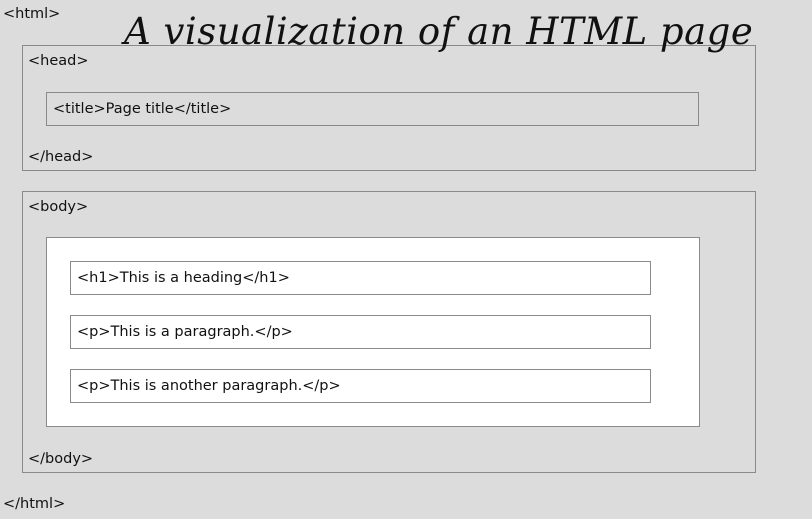 The width and height of the screenshot is (812, 519). Describe the element at coordinates (185, 332) in the screenshot. I see `paragraph-element-text: <p>This is a paragraph.</p>` at that location.